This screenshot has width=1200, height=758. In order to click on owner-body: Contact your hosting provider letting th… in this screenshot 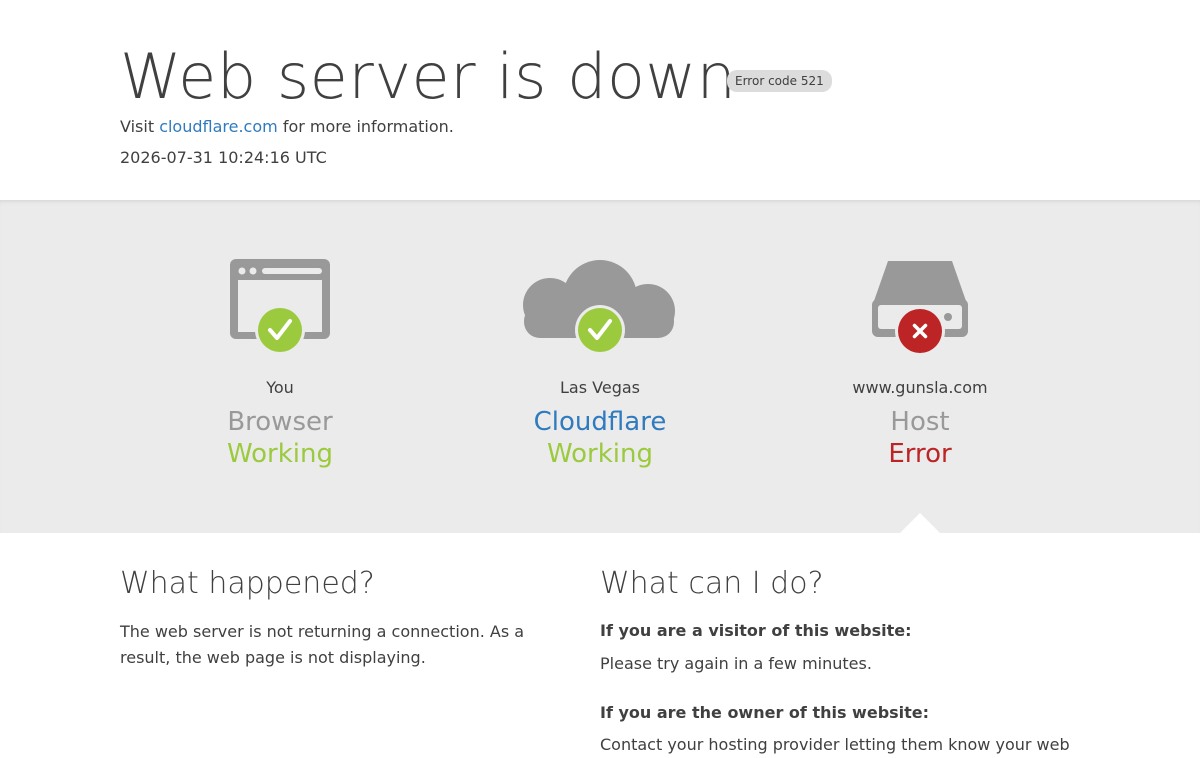, I will do `click(835, 744)`.